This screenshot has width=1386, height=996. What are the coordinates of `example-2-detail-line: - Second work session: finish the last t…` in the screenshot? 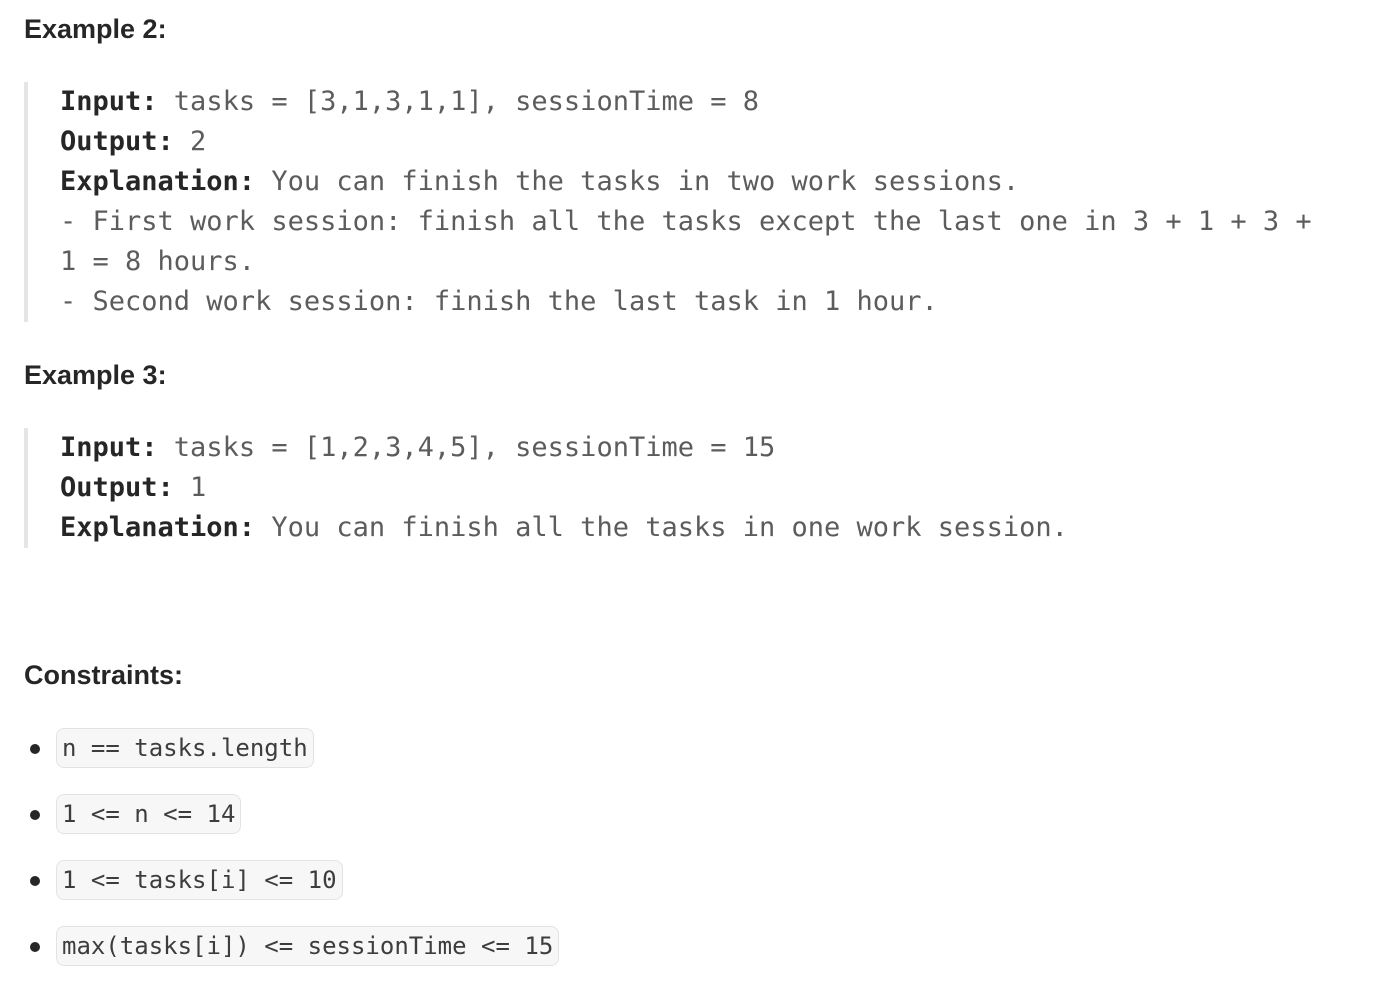 It's located at (712, 302).